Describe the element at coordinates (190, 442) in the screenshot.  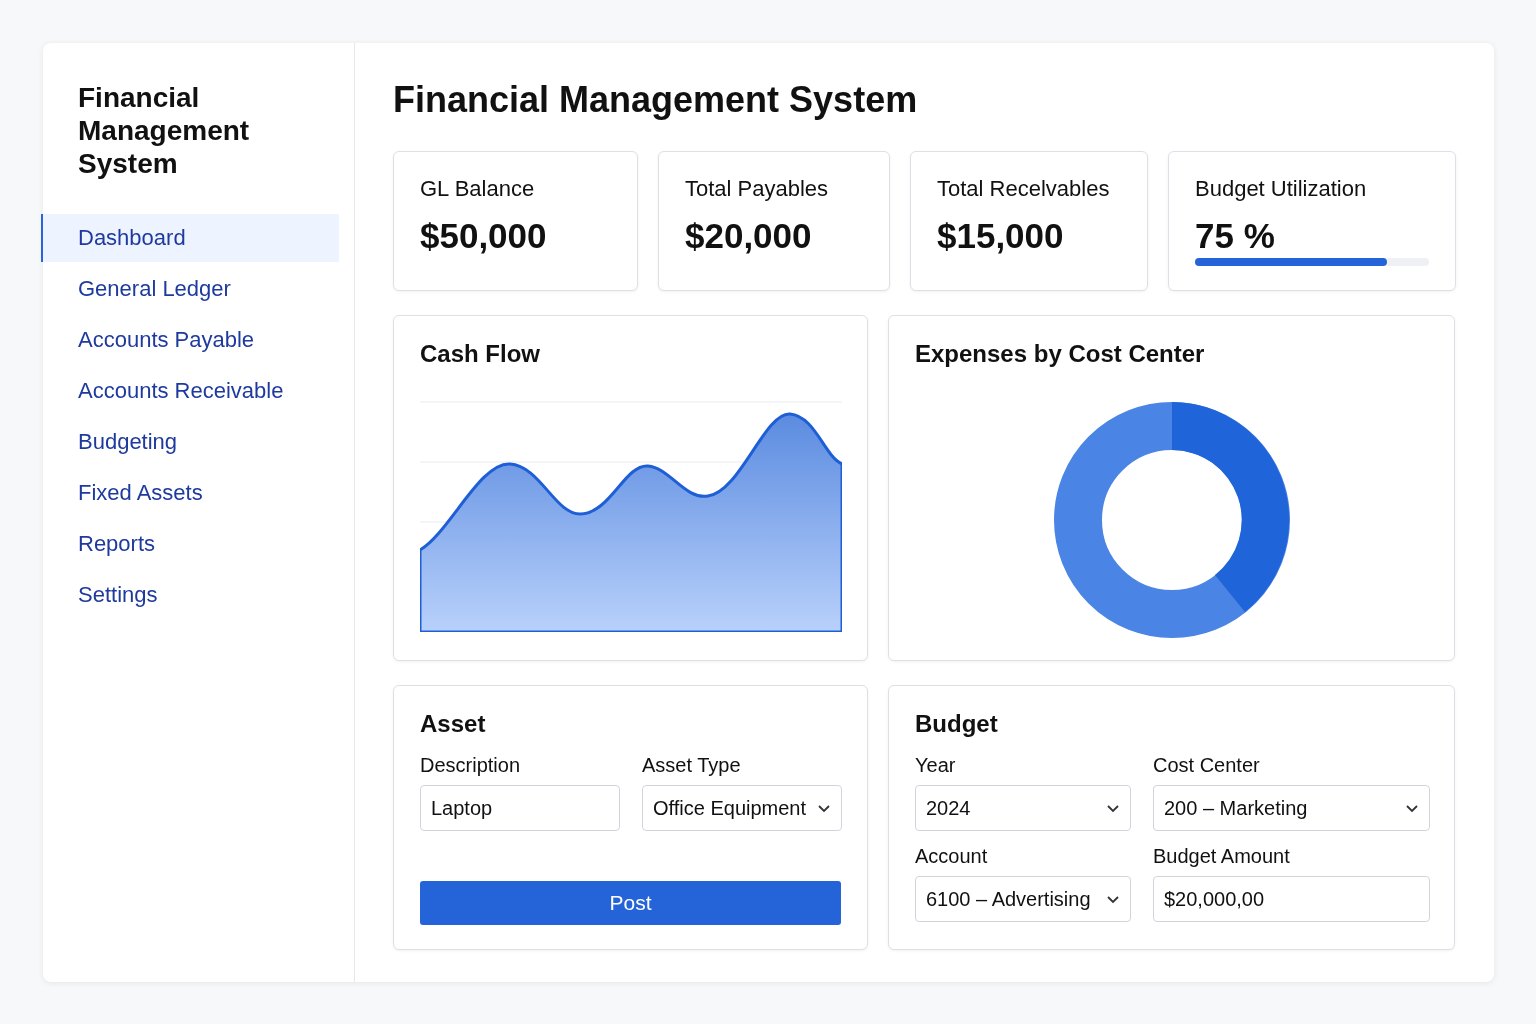
I see `nav-item: Budgeting` at that location.